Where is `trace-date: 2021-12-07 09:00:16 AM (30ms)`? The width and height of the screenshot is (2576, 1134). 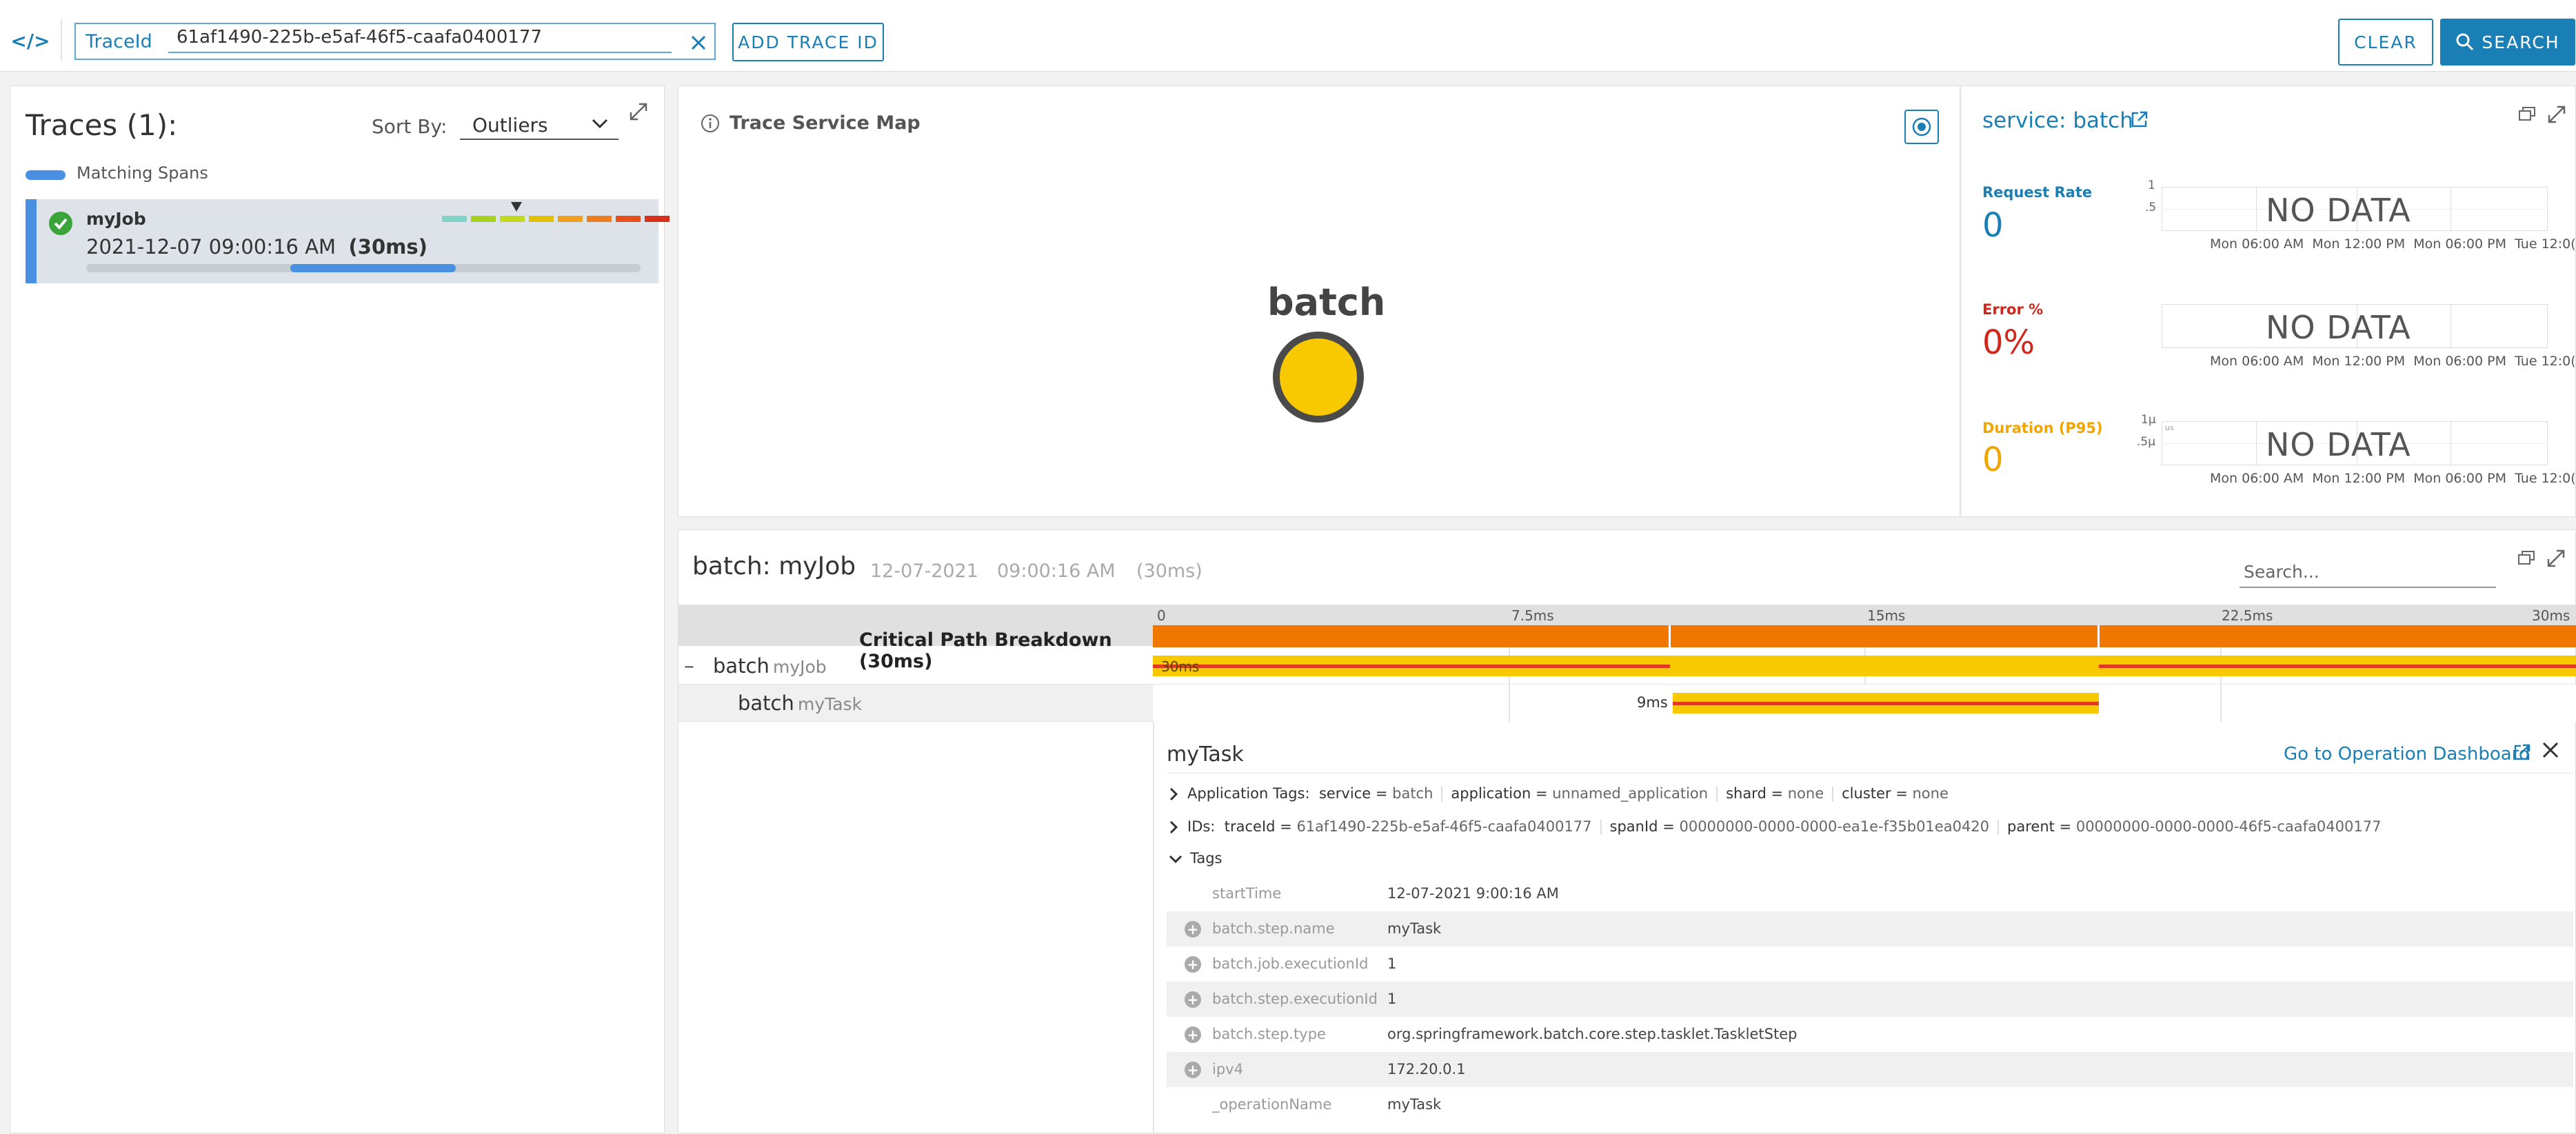 trace-date: 2021-12-07 09:00:16 AM (30ms) is located at coordinates (256, 247).